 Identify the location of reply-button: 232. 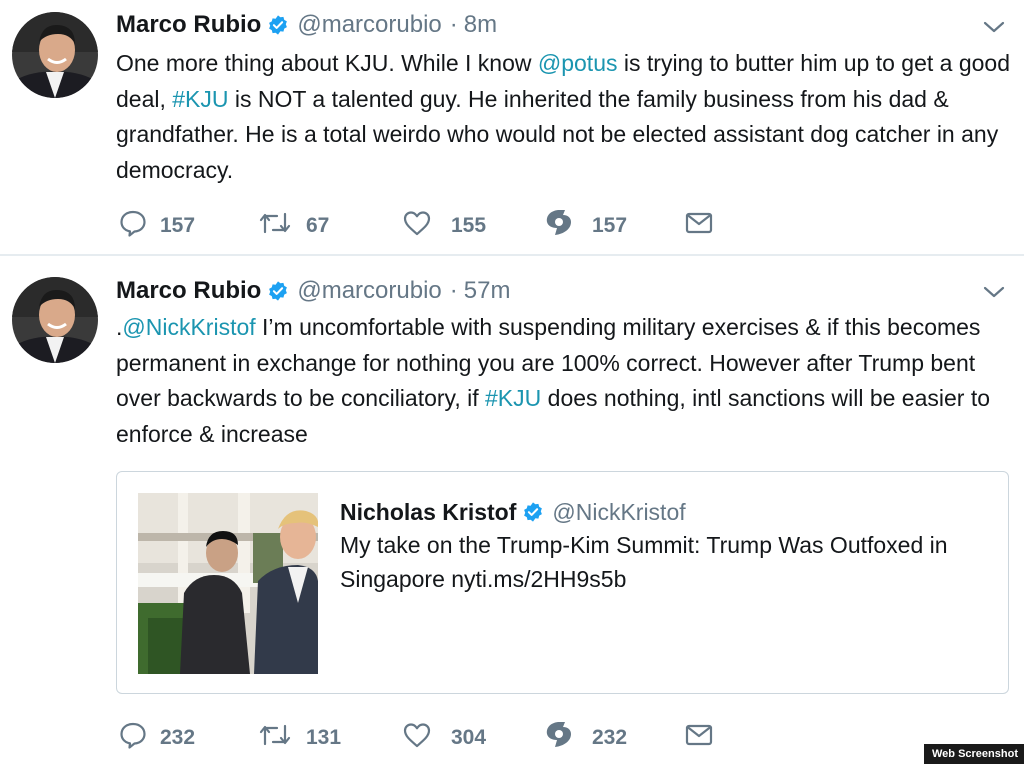
(156, 738).